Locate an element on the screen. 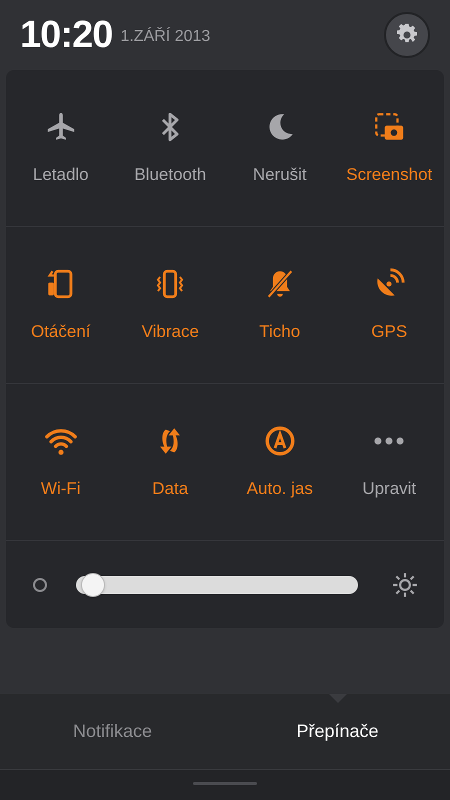 Image resolution: width=450 pixels, height=800 pixels. toggle-button: Auto. jas is located at coordinates (279, 462).